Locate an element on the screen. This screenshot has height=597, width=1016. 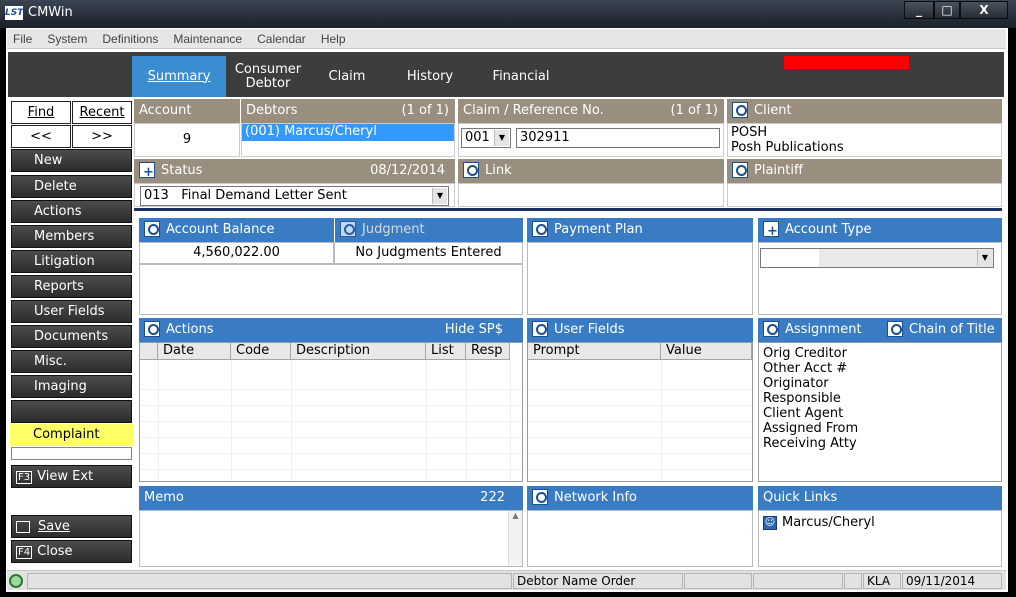
f3-key-label: F3 is located at coordinates (24, 477).